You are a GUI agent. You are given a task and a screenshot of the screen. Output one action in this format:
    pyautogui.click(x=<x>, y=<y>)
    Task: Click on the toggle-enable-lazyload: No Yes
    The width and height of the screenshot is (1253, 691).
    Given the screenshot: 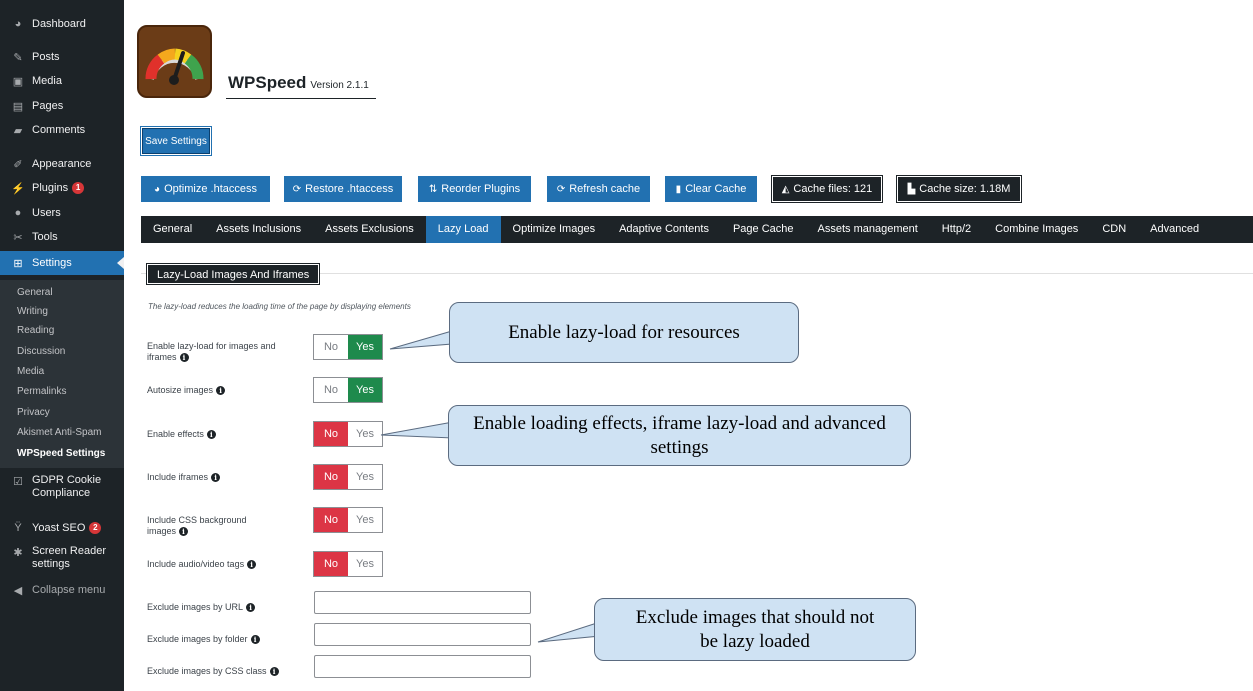 What is the action you would take?
    pyautogui.click(x=348, y=347)
    